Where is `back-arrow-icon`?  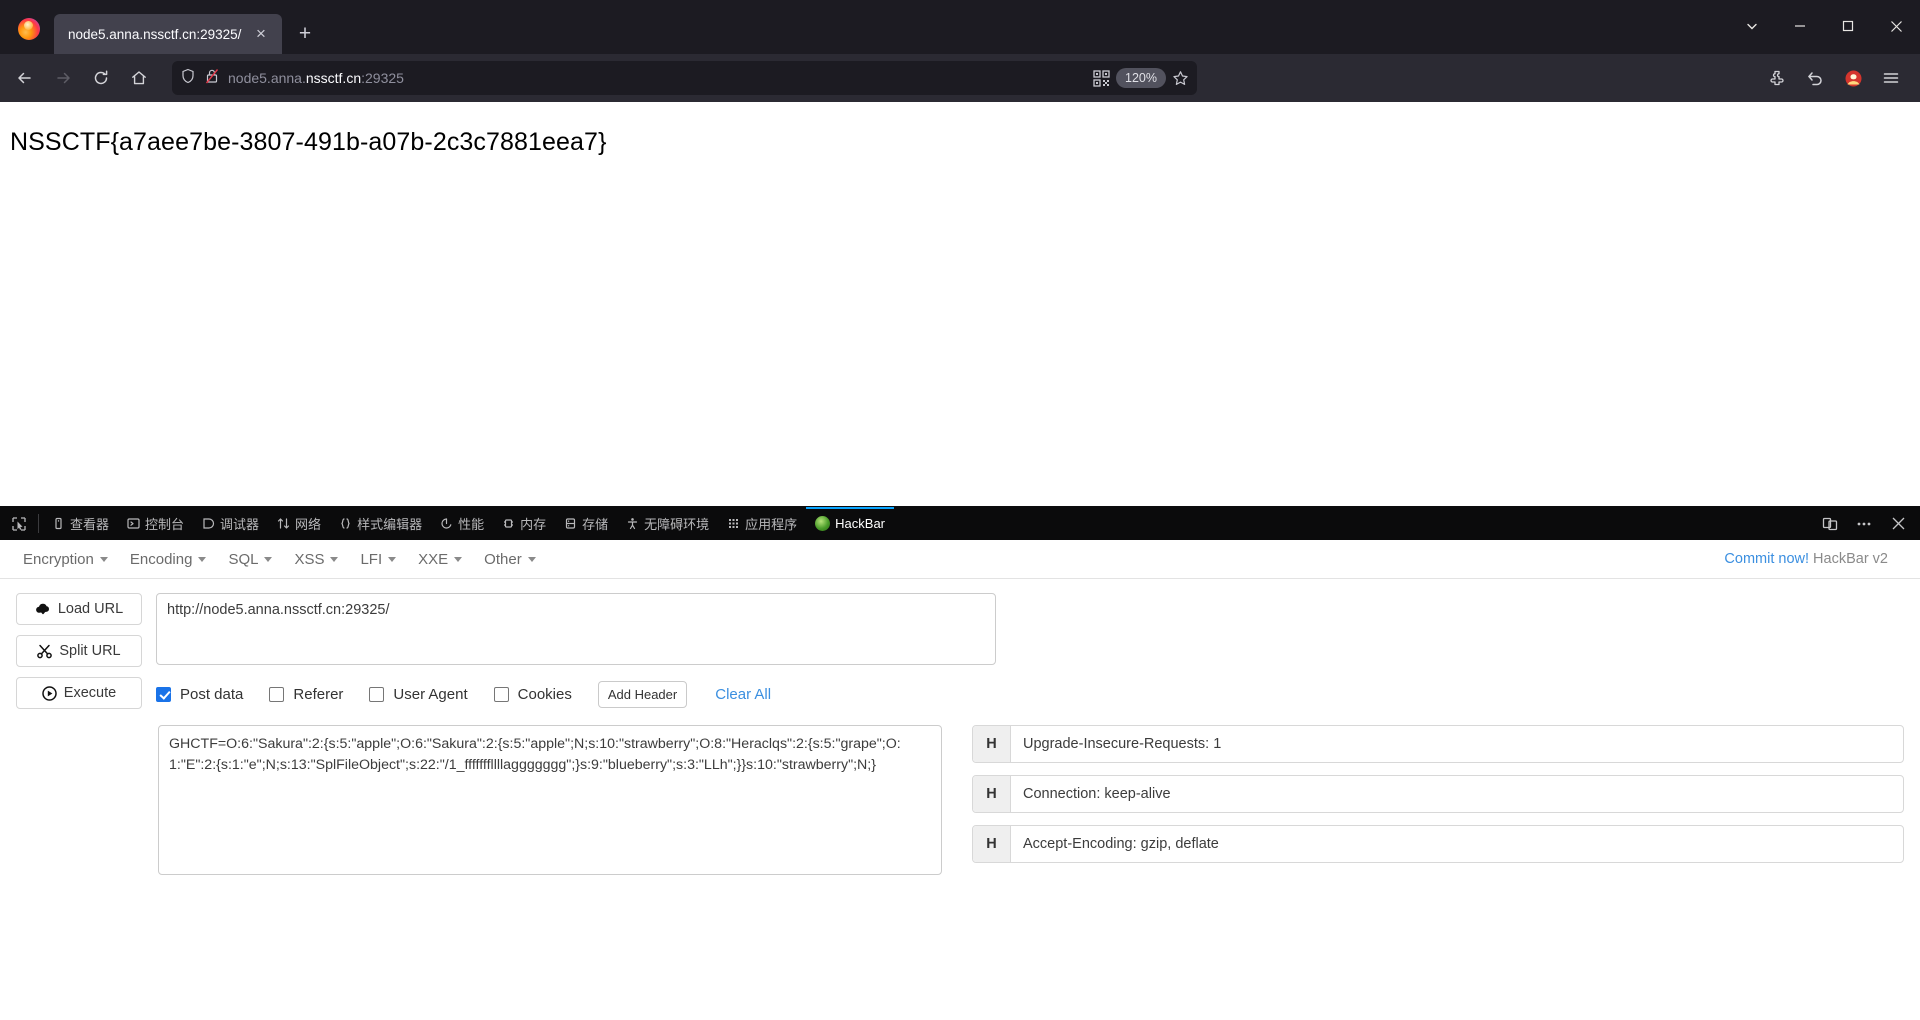
back-arrow-icon is located at coordinates (25, 78).